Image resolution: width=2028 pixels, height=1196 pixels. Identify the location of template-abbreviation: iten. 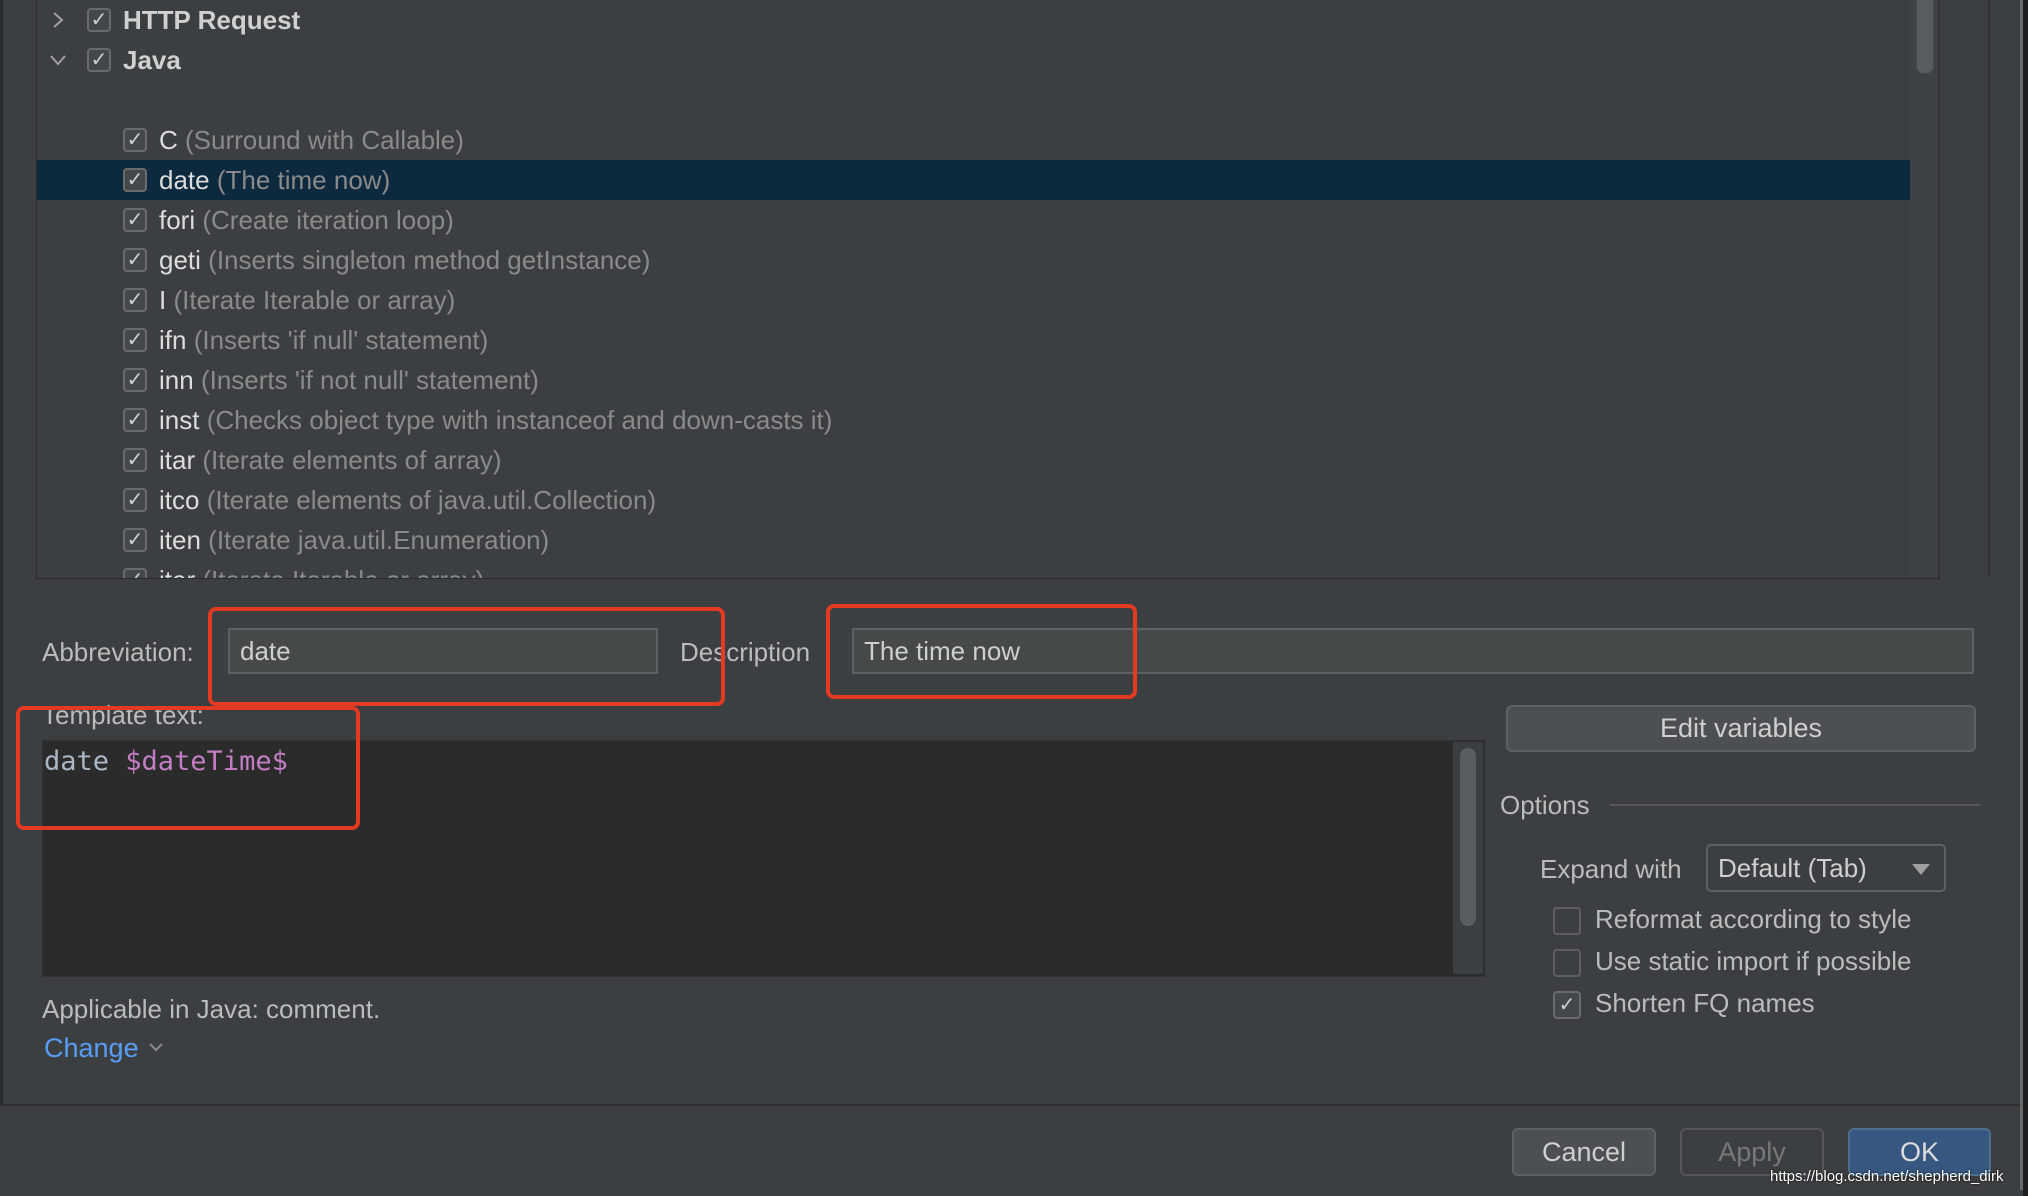
(180, 539).